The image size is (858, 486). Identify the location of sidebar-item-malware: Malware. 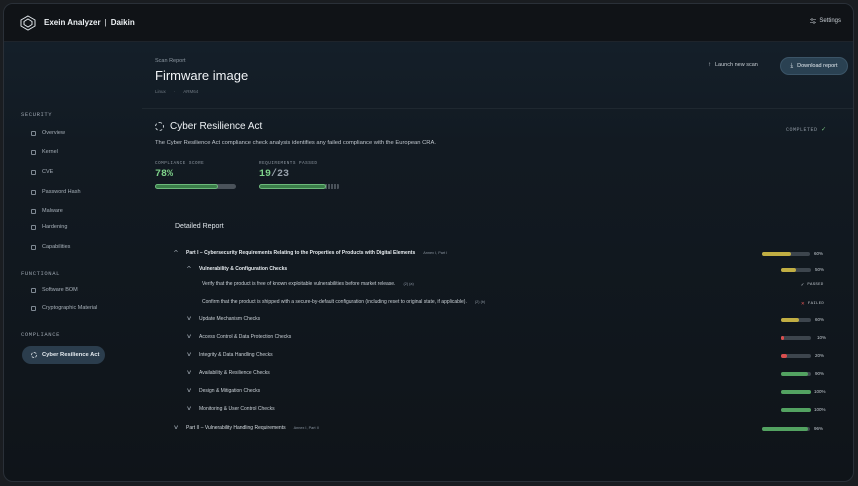
(47, 211).